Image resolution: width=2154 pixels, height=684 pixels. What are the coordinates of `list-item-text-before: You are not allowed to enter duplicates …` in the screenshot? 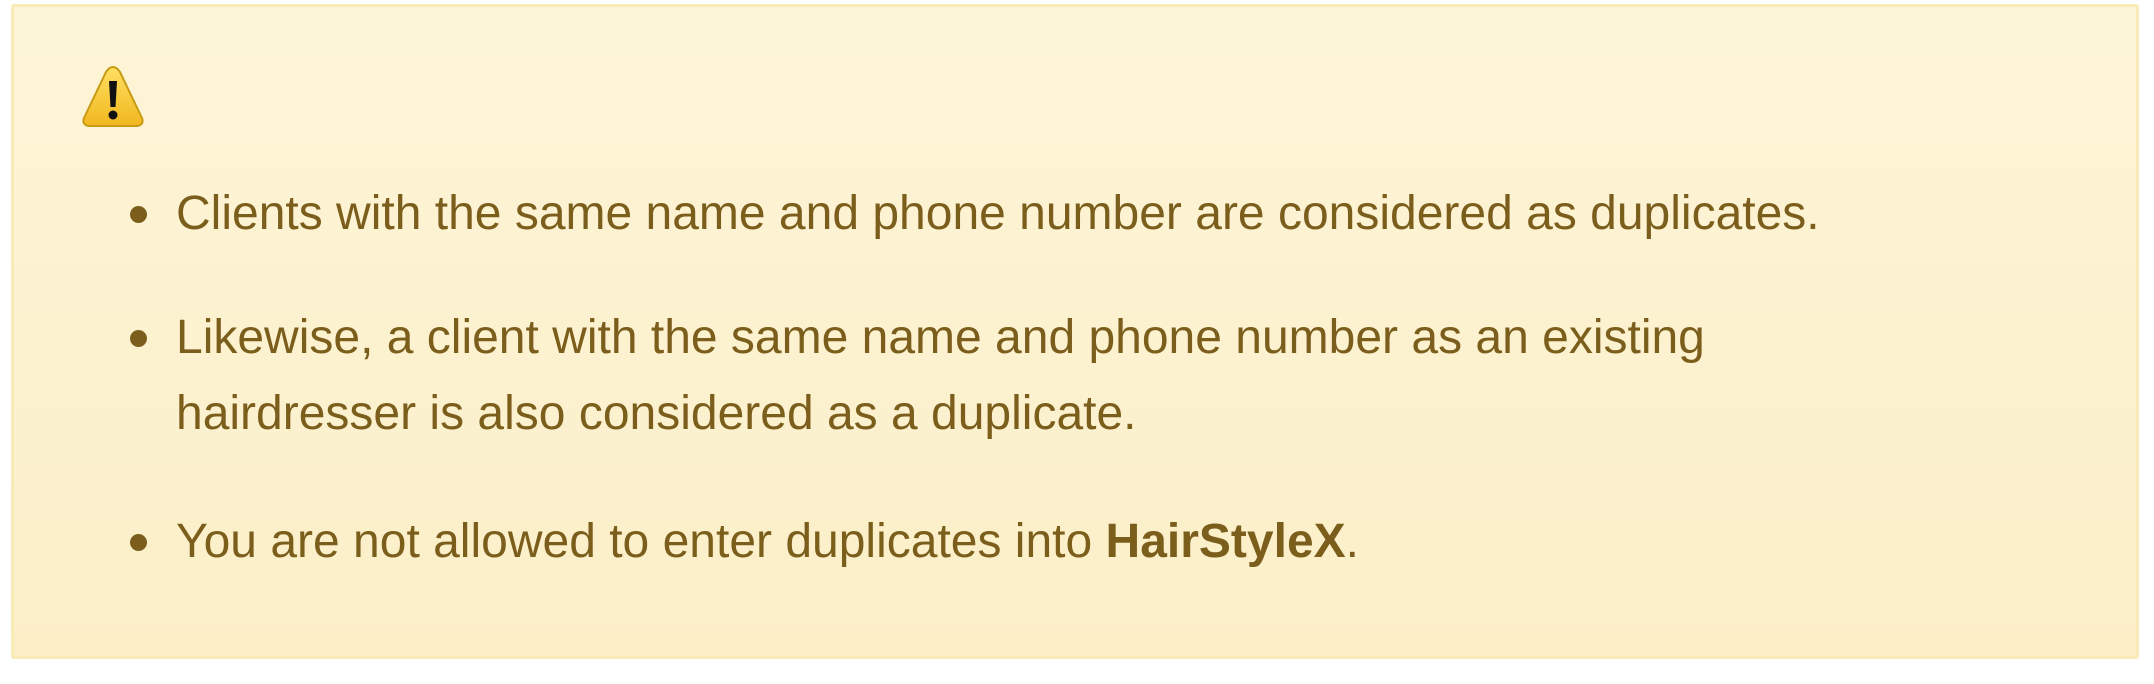 It's located at (641, 541).